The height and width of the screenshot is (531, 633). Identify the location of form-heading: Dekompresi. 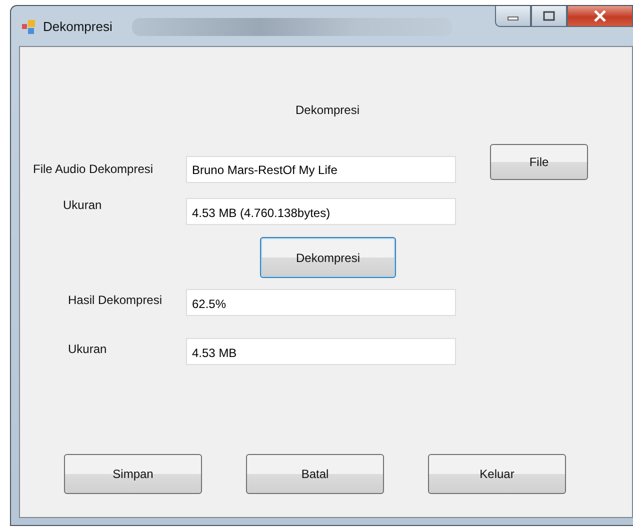
(327, 110).